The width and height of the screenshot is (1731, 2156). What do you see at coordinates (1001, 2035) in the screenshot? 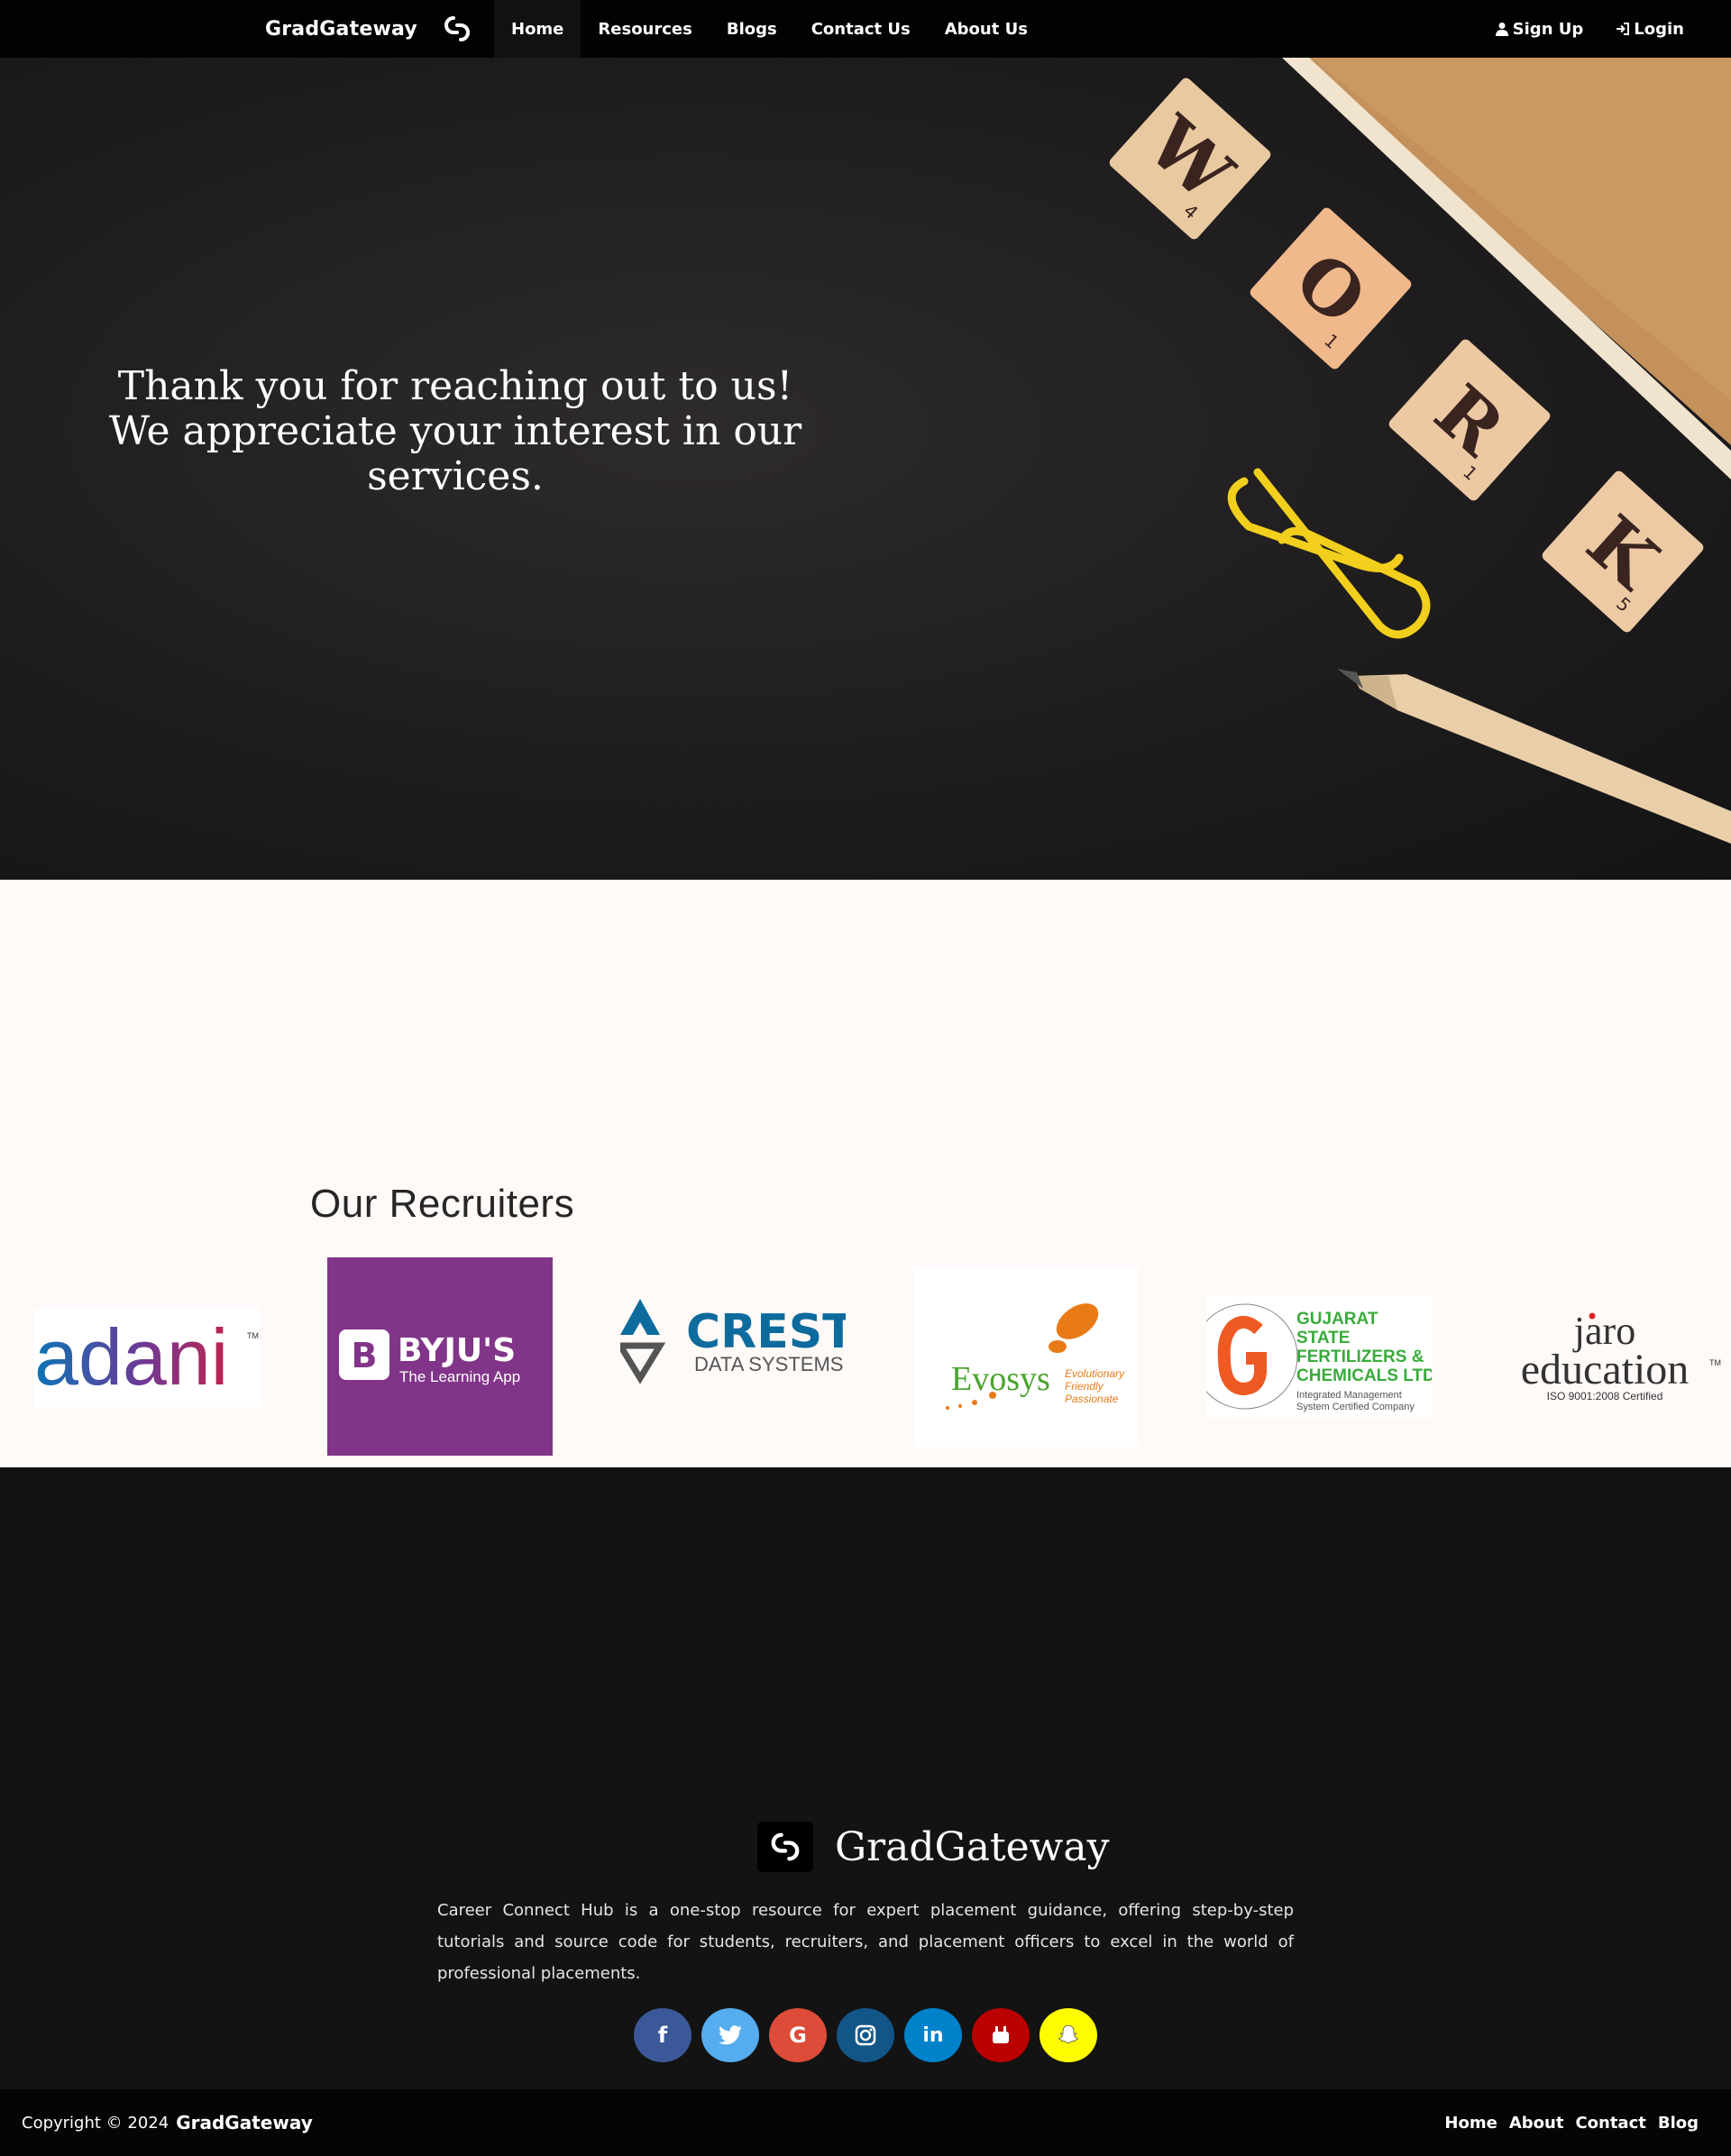
I see `youtube-icon` at bounding box center [1001, 2035].